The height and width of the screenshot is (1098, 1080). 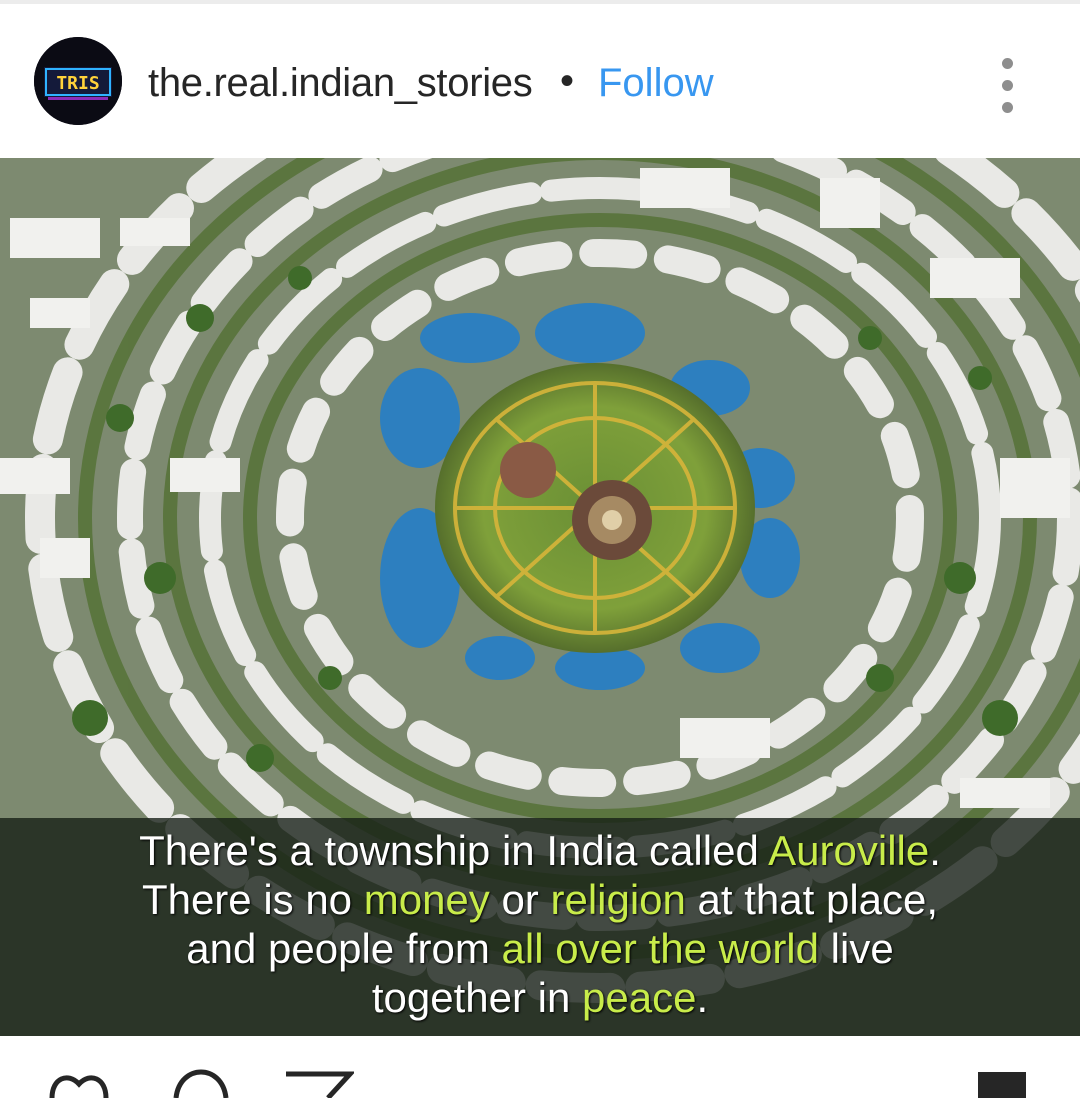 I want to click on caption-highlight: Auroville, so click(x=849, y=850).